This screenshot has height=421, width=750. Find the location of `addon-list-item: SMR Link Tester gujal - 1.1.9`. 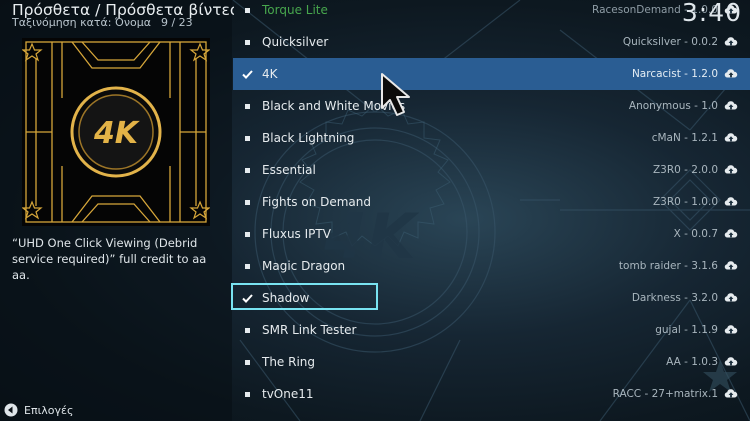

addon-list-item: SMR Link Tester gujal - 1.1.9 is located at coordinates (491, 330).